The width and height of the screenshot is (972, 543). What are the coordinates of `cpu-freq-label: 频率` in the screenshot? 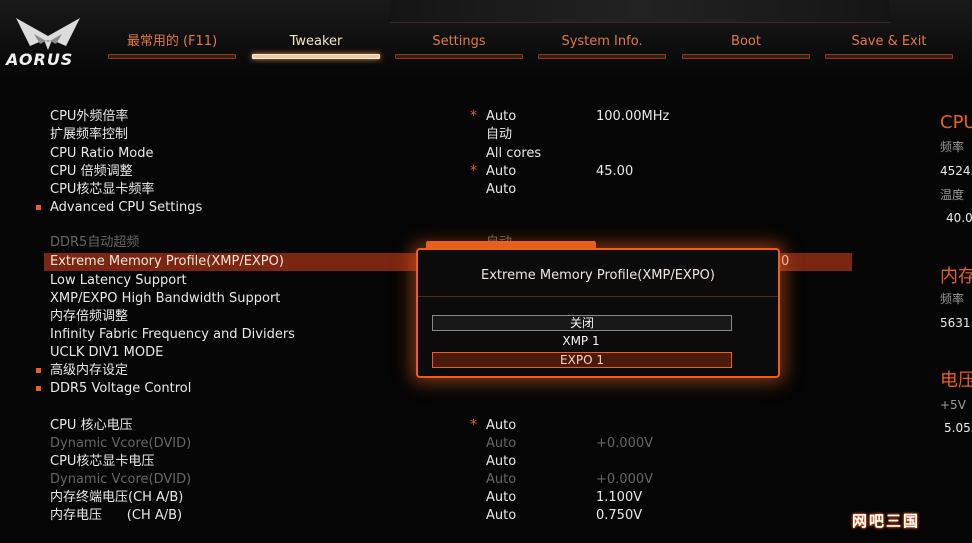 It's located at (952, 147).